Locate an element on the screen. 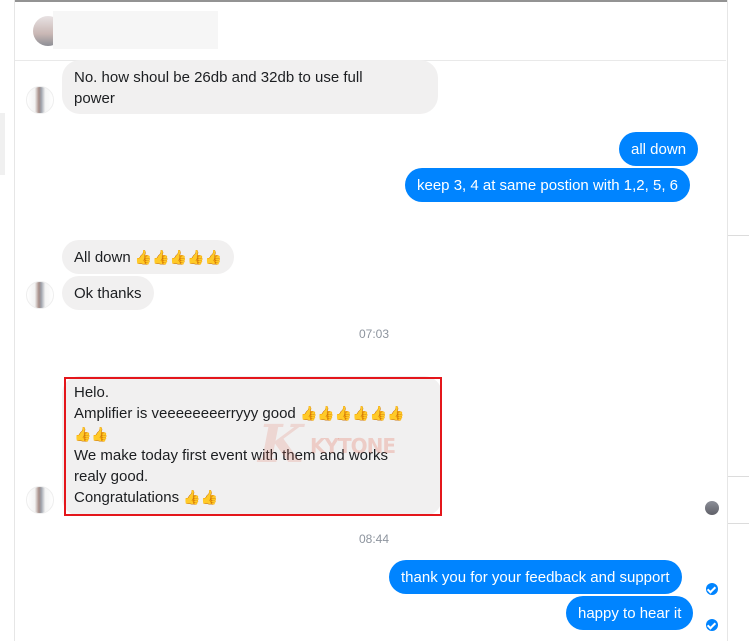 This screenshot has height=641, width=749. left-panel-edge is located at coordinates (7, 320).